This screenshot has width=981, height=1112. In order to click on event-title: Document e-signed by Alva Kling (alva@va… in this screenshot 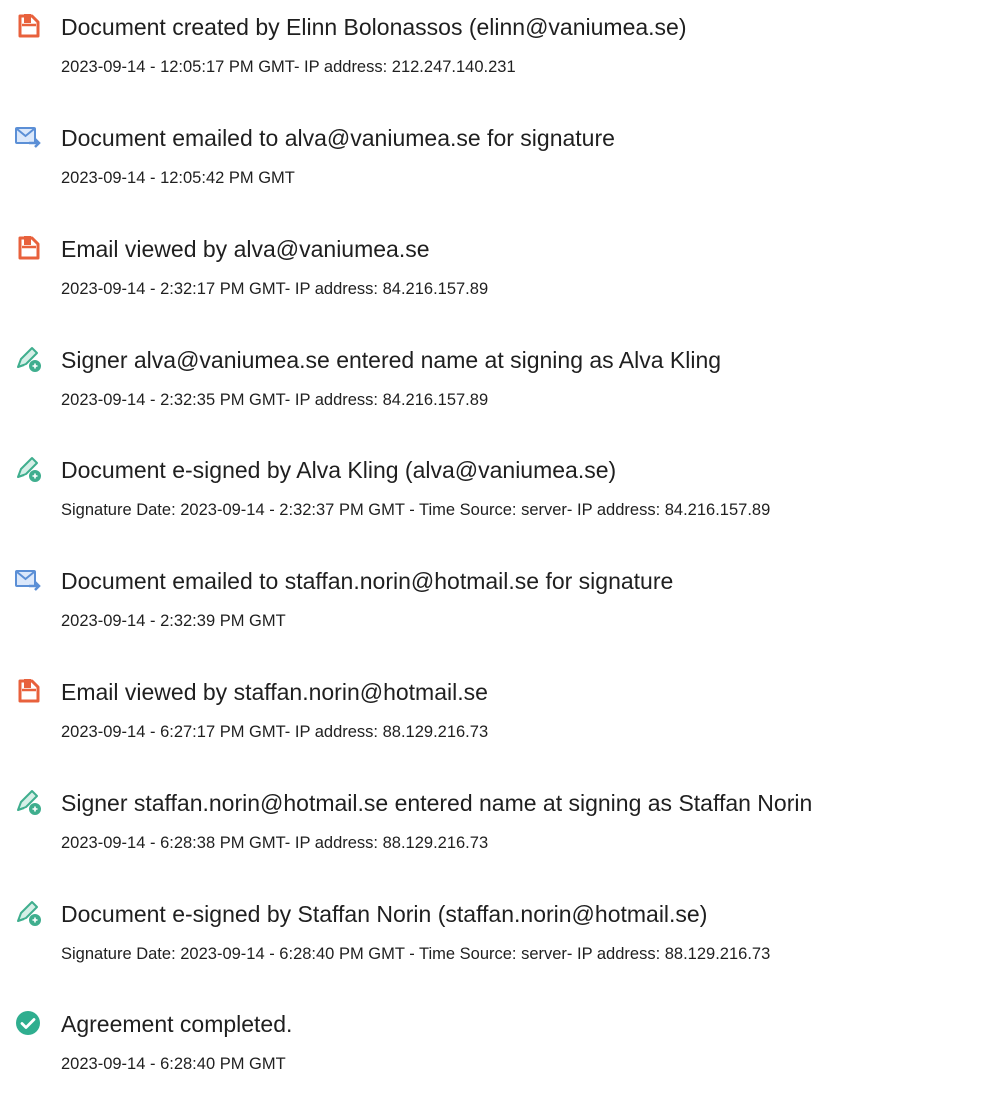, I will do `click(339, 470)`.